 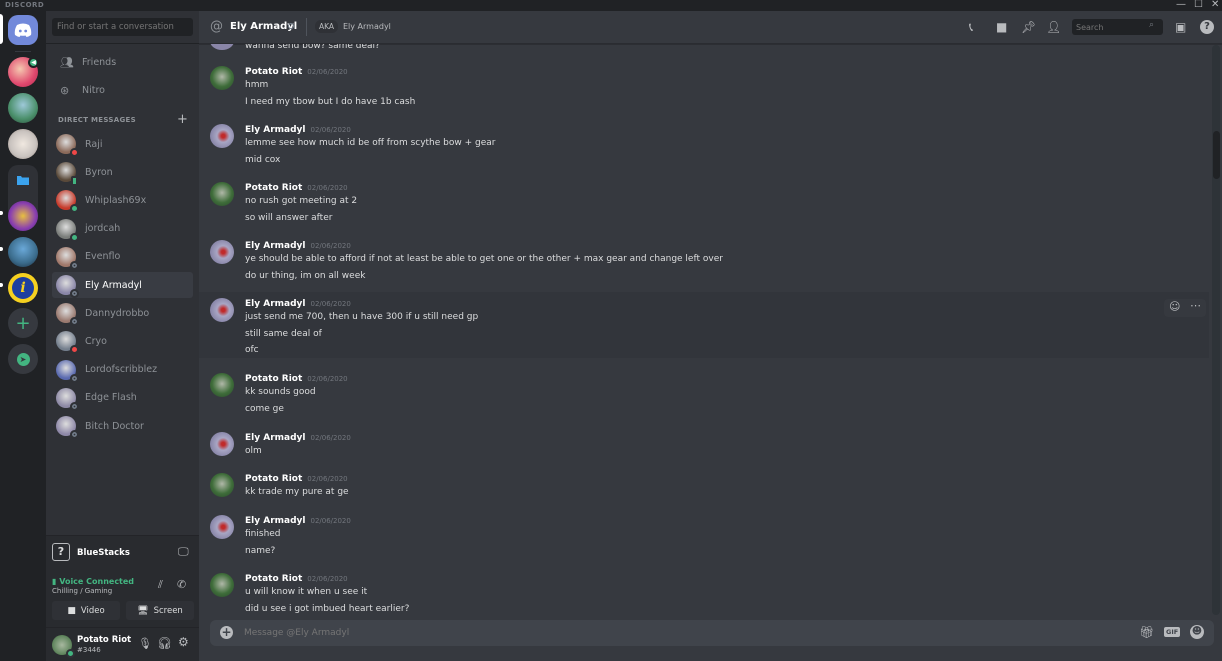 What do you see at coordinates (160, 610) in the screenshot?
I see `screen-share-button: 🖥︎ Screen` at bounding box center [160, 610].